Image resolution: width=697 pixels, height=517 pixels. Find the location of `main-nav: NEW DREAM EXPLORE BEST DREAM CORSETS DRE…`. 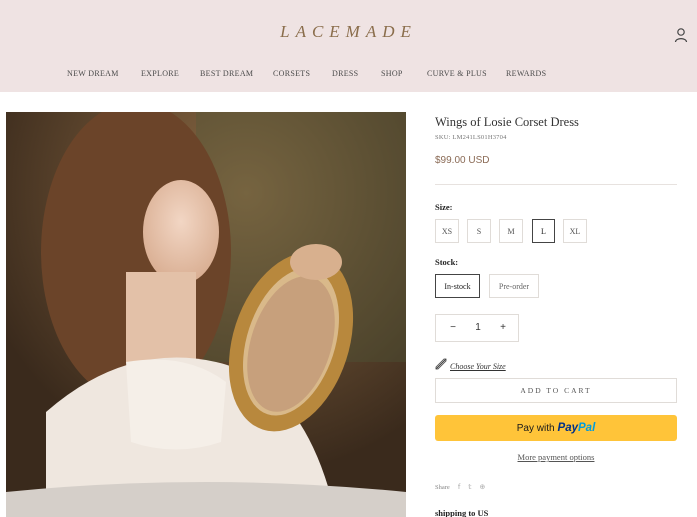

main-nav: NEW DREAM EXPLORE BEST DREAM CORSETS DRE… is located at coordinates (348, 75).